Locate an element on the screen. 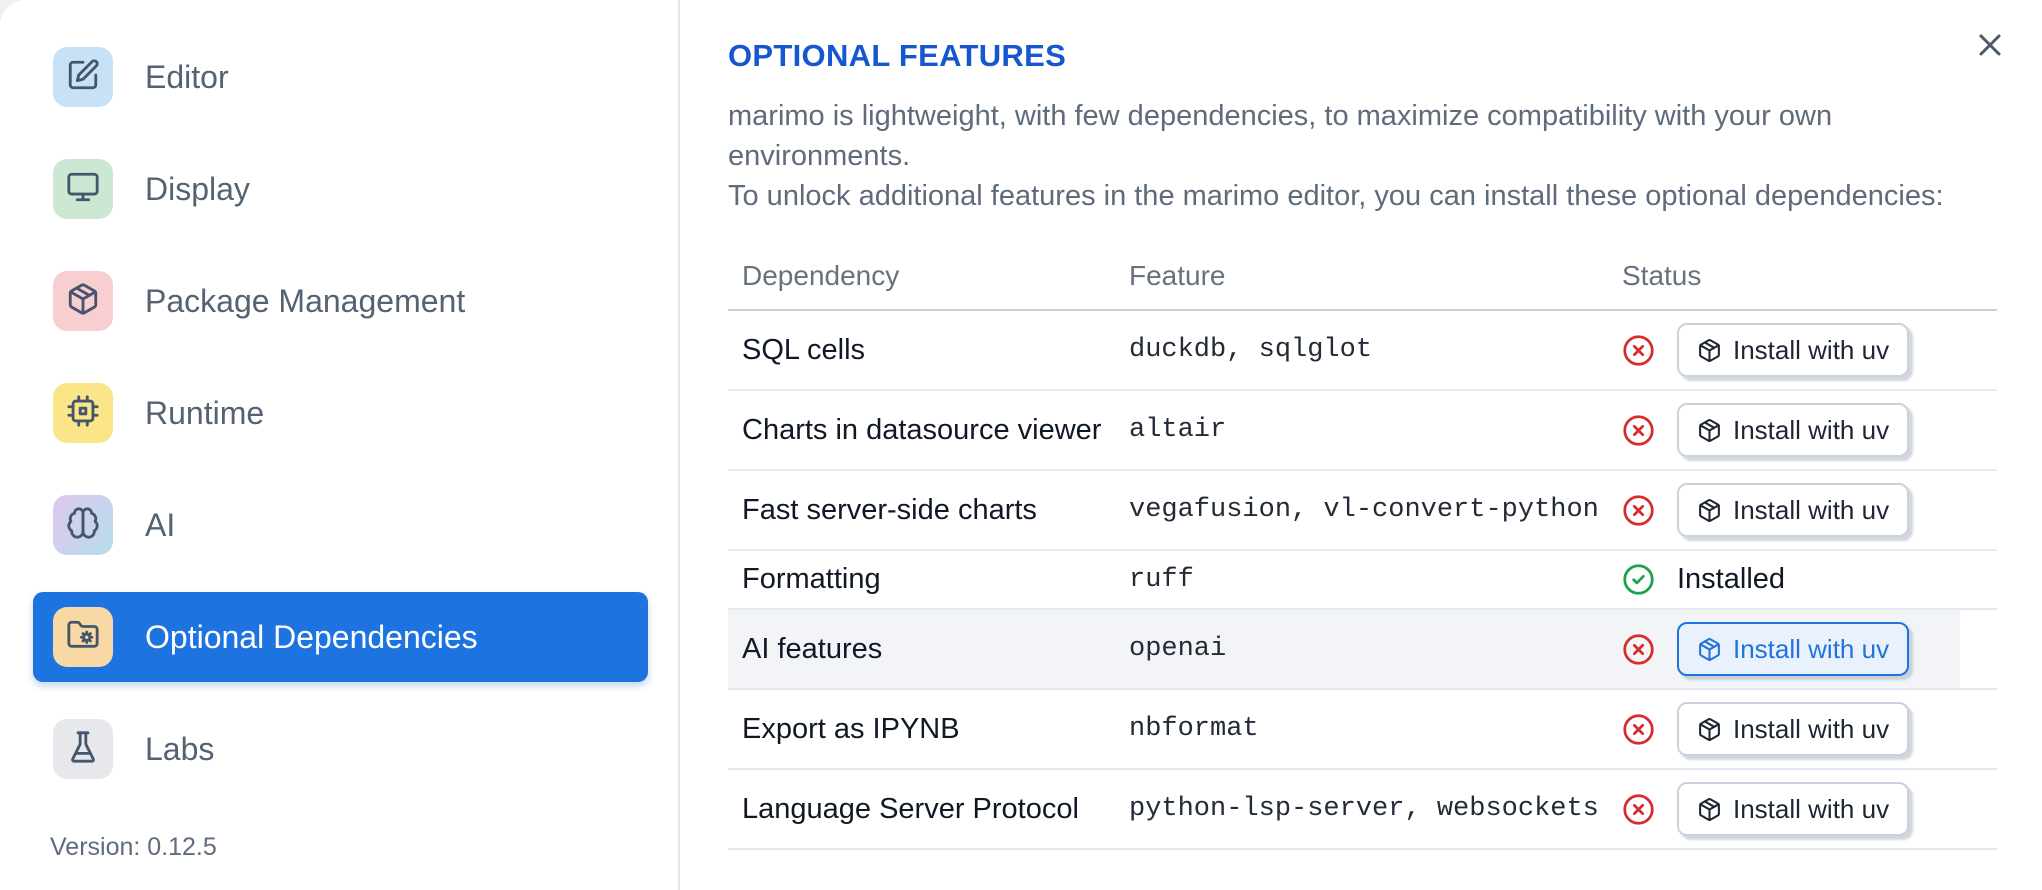 Image resolution: width=2042 pixels, height=890 pixels. dependency-cell: SQL cells is located at coordinates (804, 349).